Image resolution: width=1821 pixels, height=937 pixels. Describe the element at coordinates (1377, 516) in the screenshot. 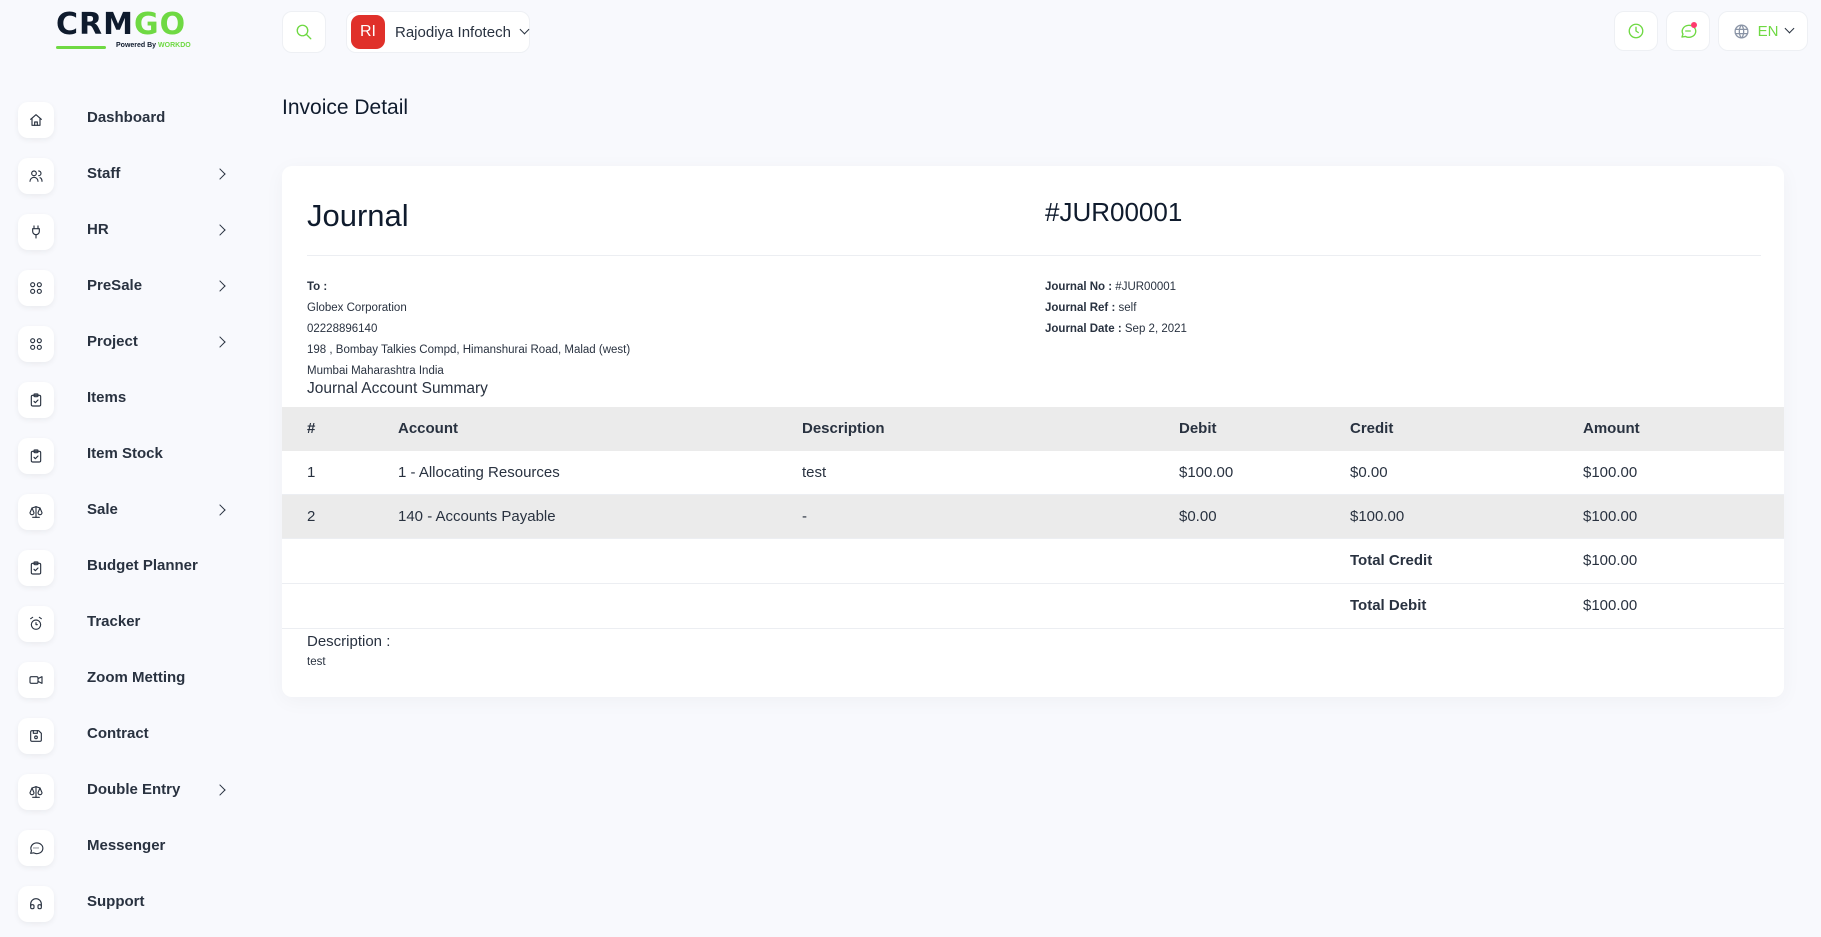

I see `row-credit: $100.00` at that location.